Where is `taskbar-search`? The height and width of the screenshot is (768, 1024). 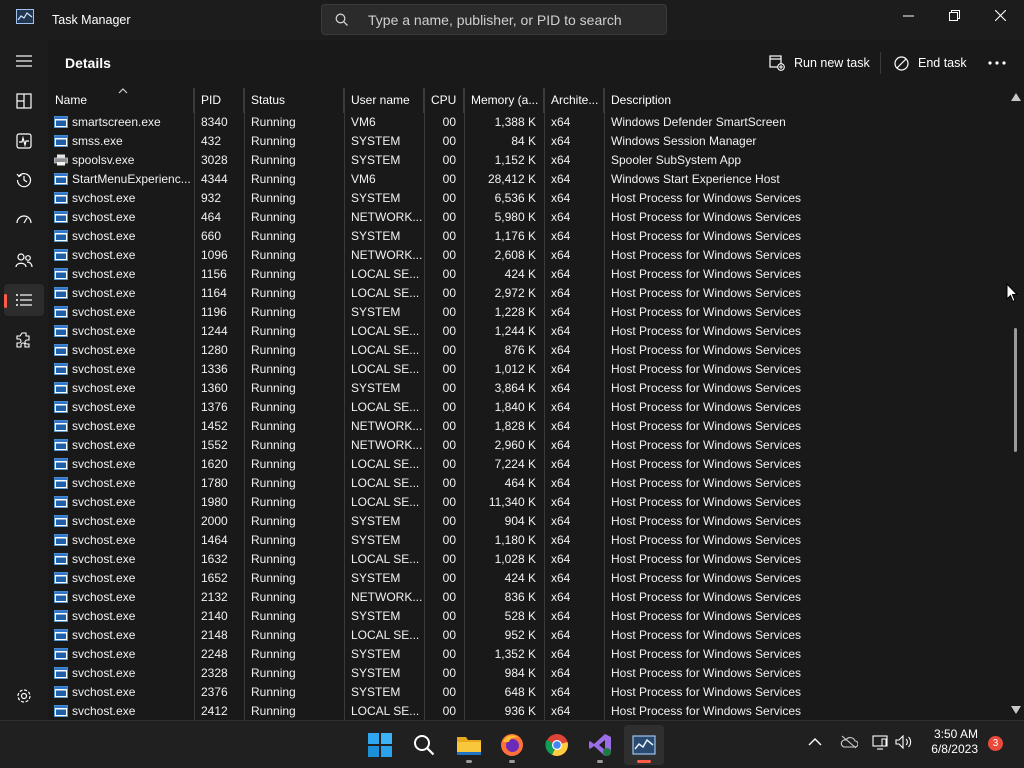 taskbar-search is located at coordinates (424, 745).